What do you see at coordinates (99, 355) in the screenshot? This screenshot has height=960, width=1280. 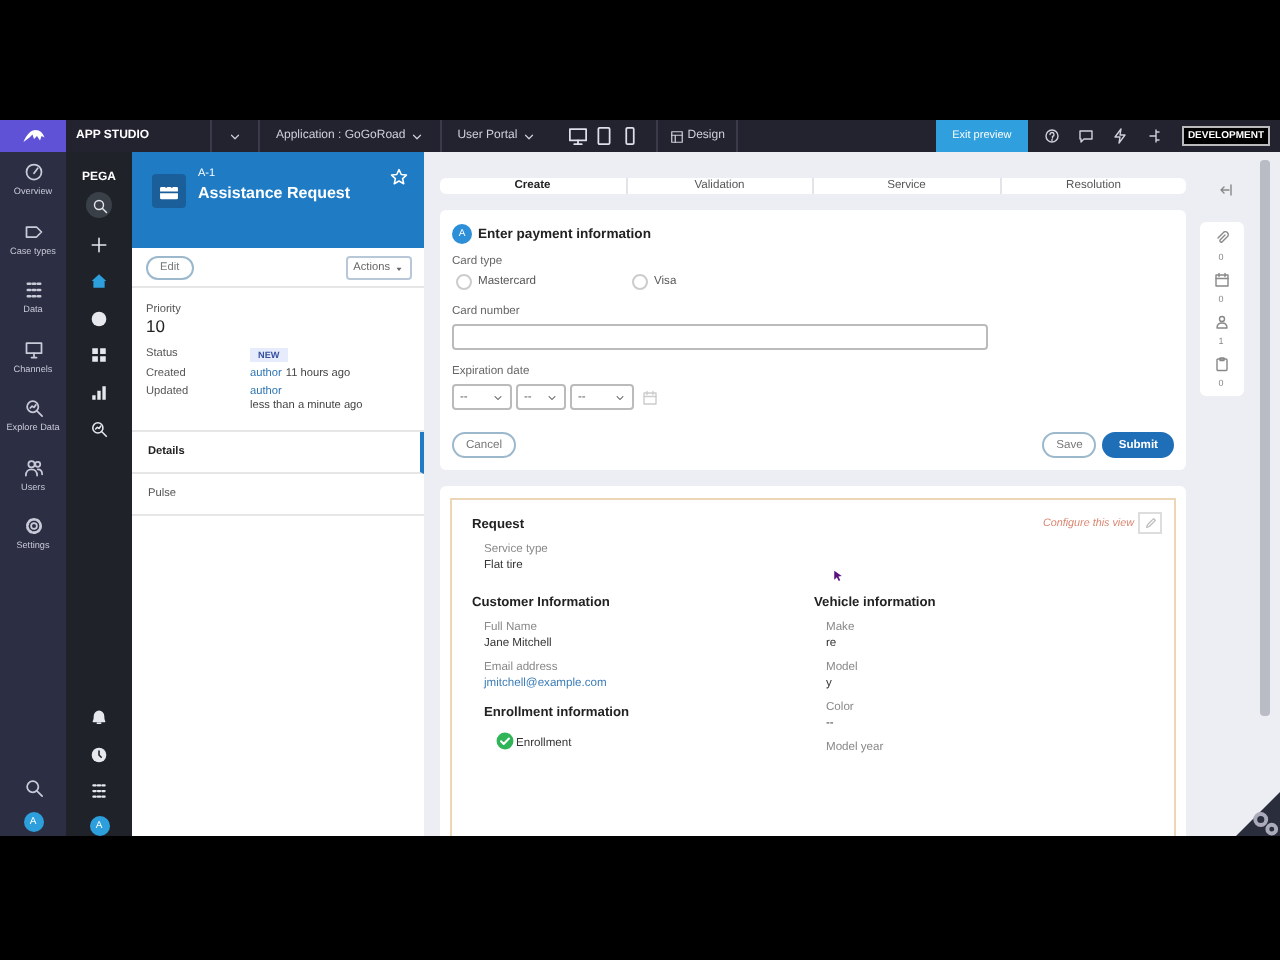 I see `tiles-icon` at bounding box center [99, 355].